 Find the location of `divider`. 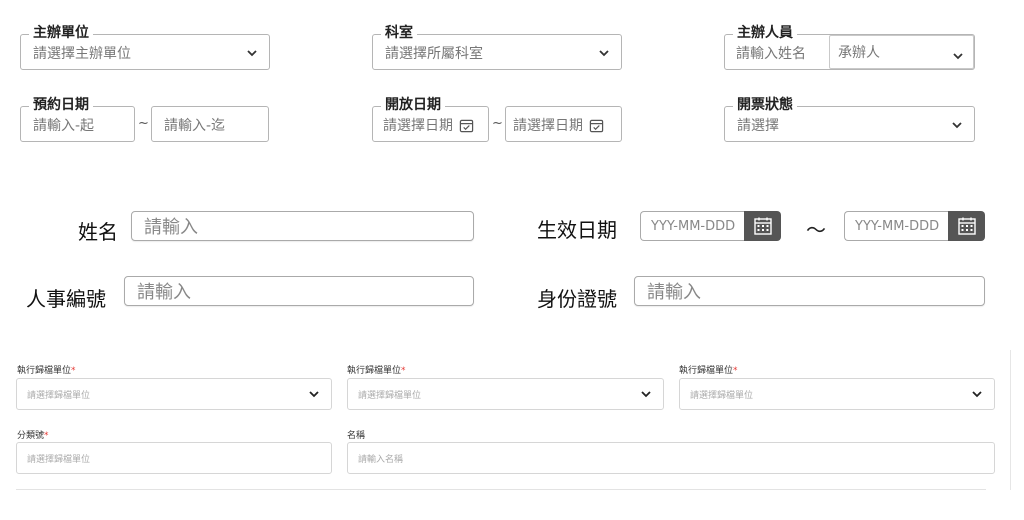

divider is located at coordinates (501, 489).